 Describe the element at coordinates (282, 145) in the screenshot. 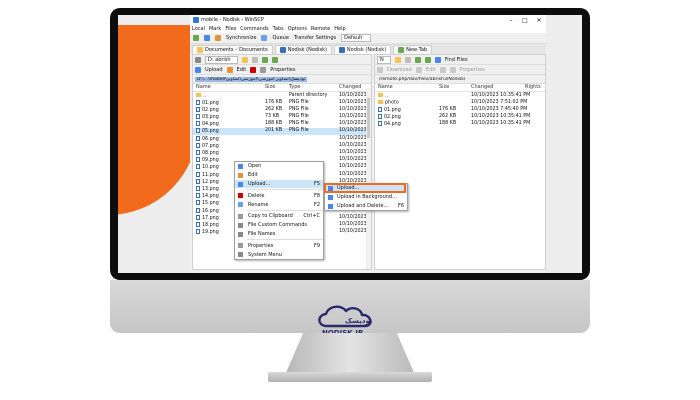

I see `table-row: 07.png 10/10/2023` at that location.